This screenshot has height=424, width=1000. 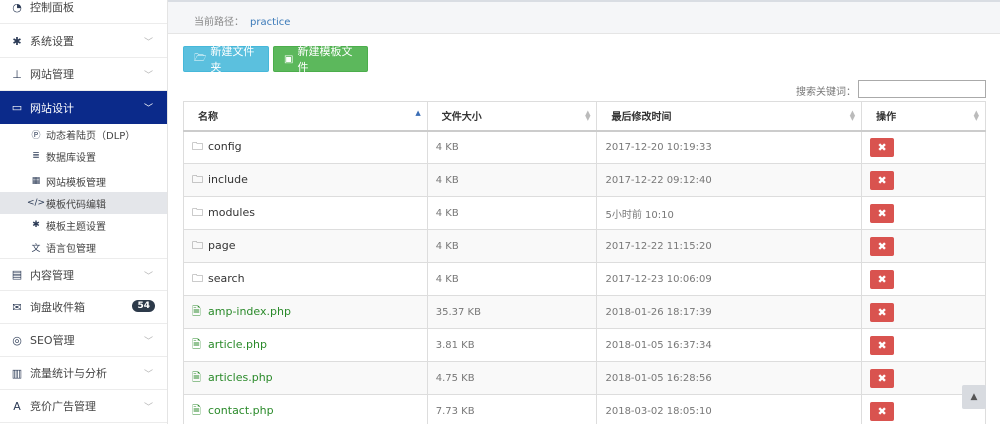 What do you see at coordinates (83, 181) in the screenshot?
I see `sidebar-subitem-templates: ▦ 网站模板管理` at bounding box center [83, 181].